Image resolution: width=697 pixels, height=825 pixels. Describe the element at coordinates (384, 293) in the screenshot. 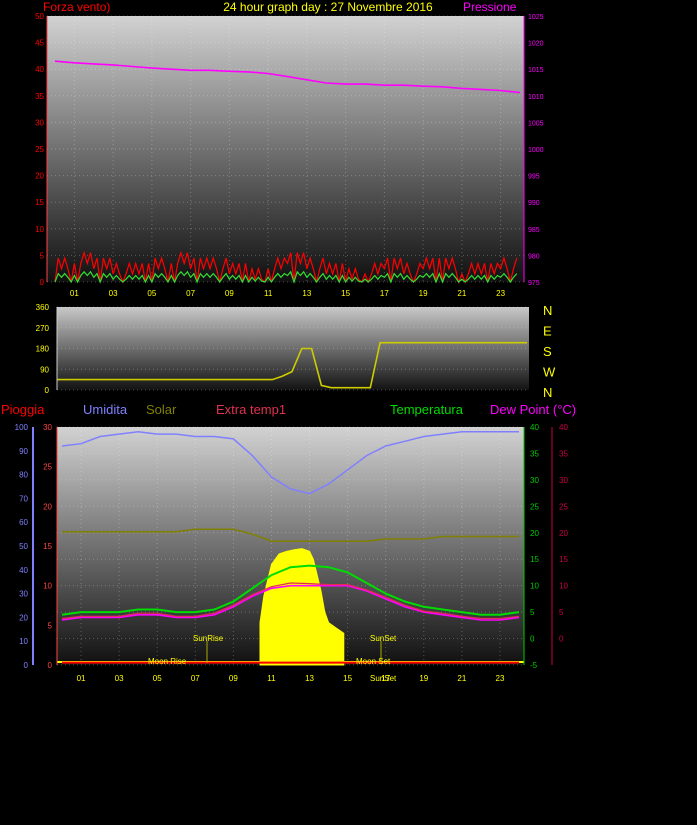

I see `top-x-tick: 17` at that location.